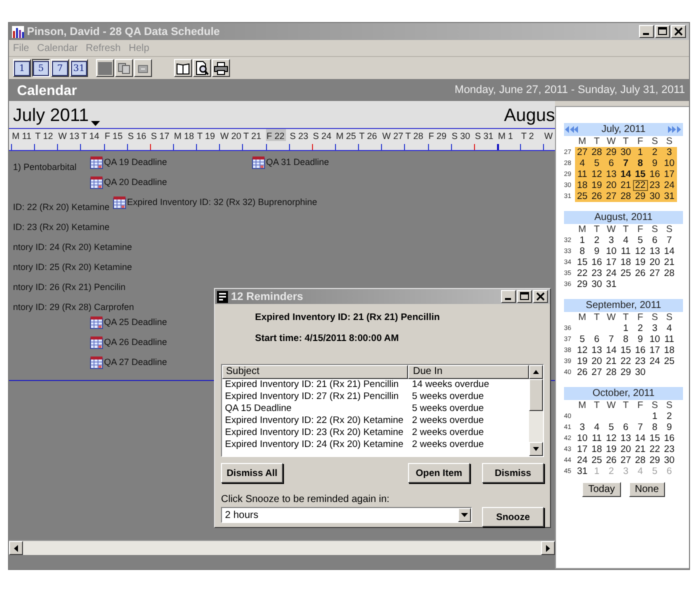 The width and height of the screenshot is (696, 600). What do you see at coordinates (183, 68) in the screenshot?
I see `book-icon` at bounding box center [183, 68].